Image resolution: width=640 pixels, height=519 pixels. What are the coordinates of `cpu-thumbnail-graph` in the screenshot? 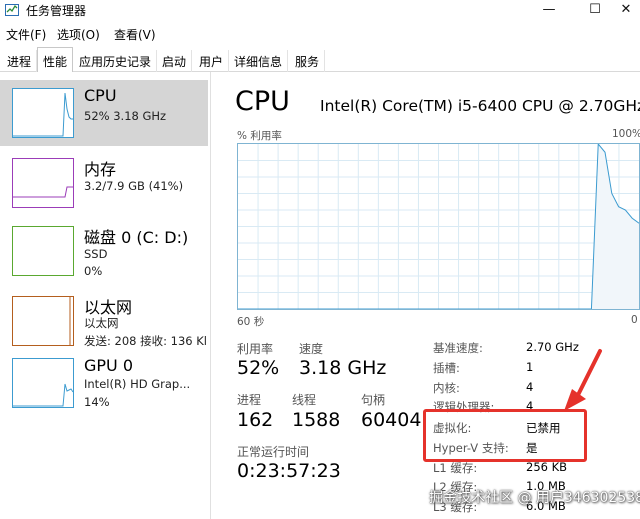 It's located at (43, 113).